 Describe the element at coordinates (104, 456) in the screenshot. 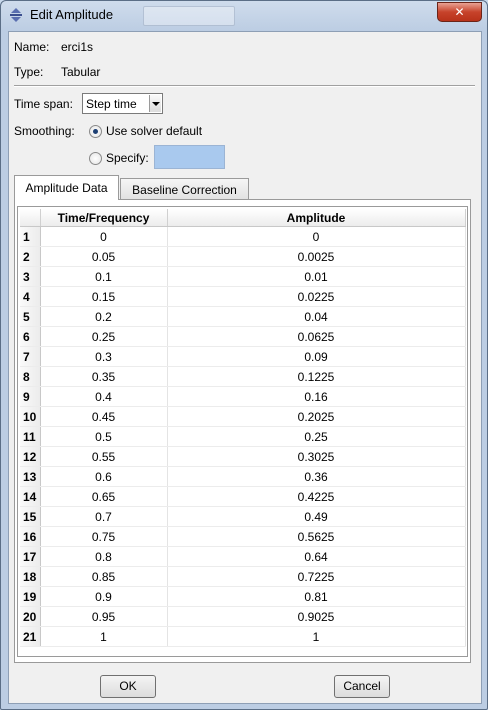

I see `time-frequency-cell: 0.55` at that location.